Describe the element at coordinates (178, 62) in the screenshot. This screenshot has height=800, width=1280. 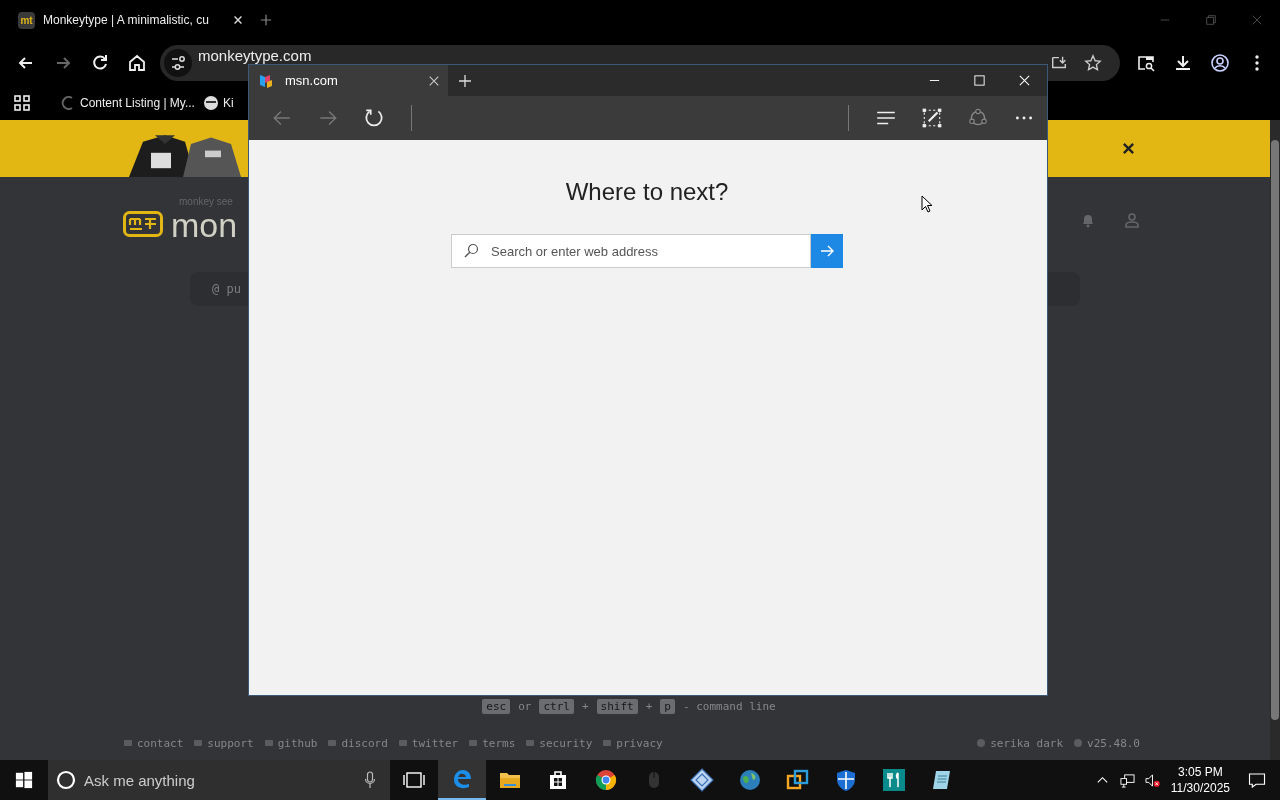
I see `site-info-icon` at that location.